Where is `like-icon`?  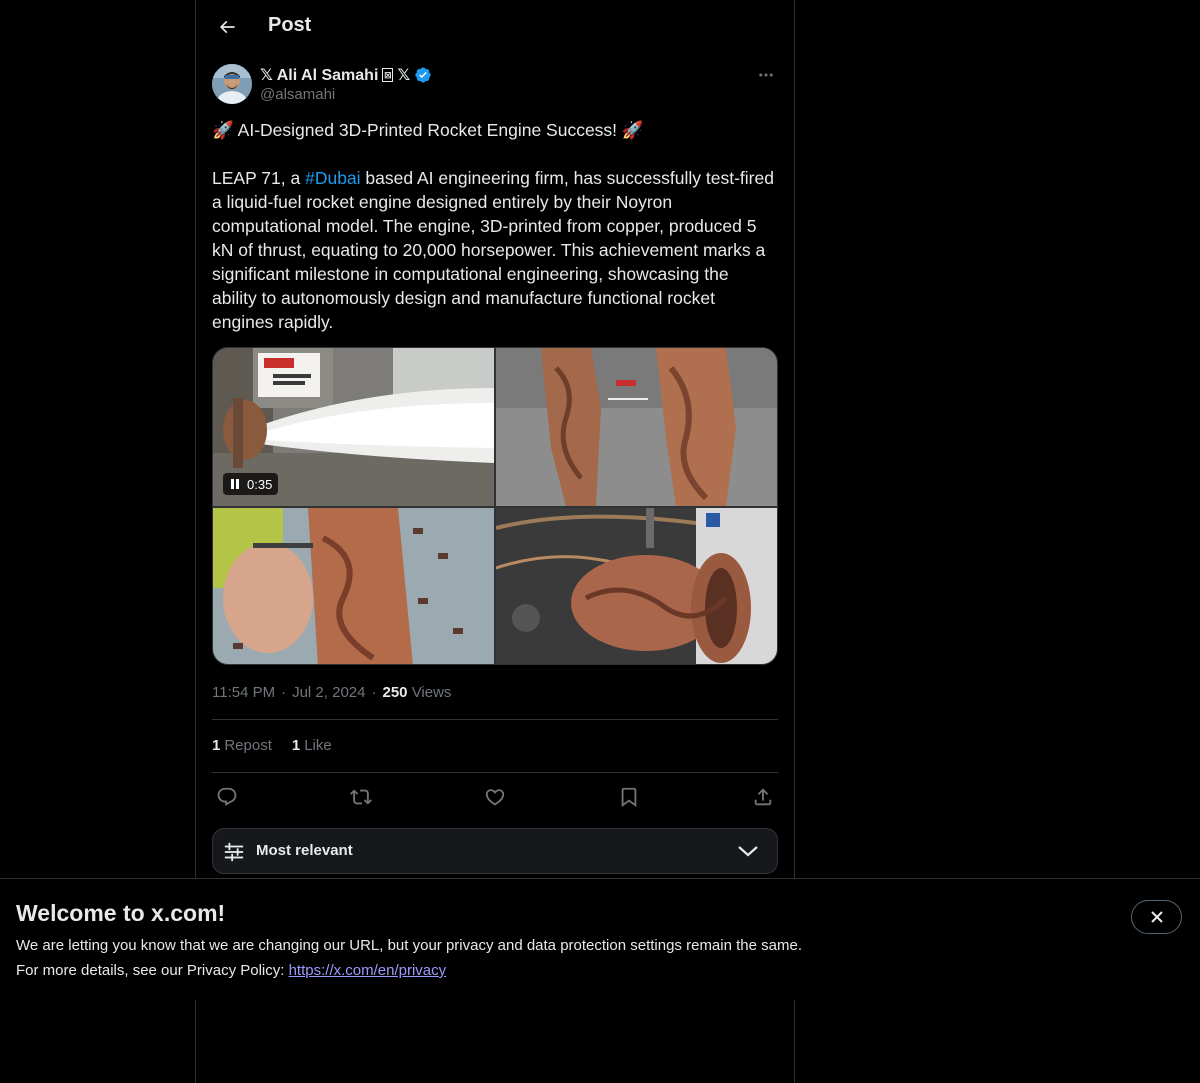
like-icon is located at coordinates (495, 797).